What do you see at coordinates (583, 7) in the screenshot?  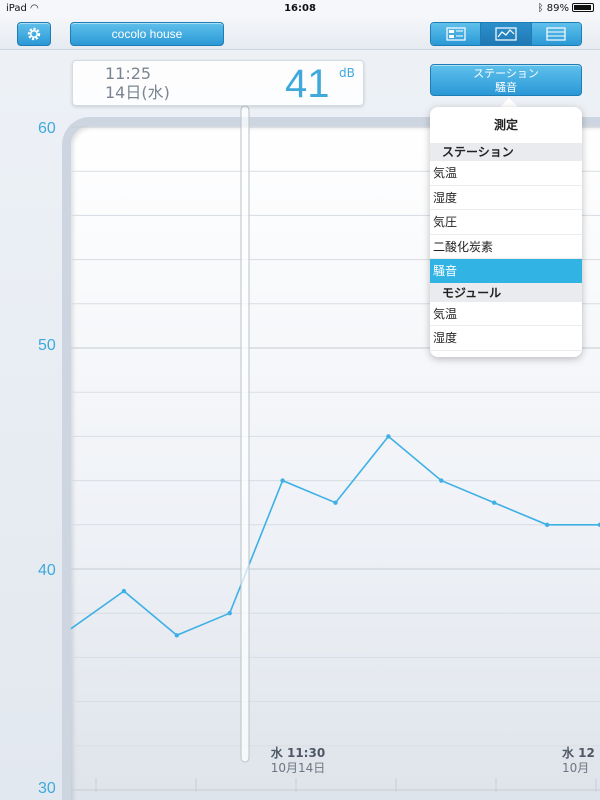 I see `battery-icon` at bounding box center [583, 7].